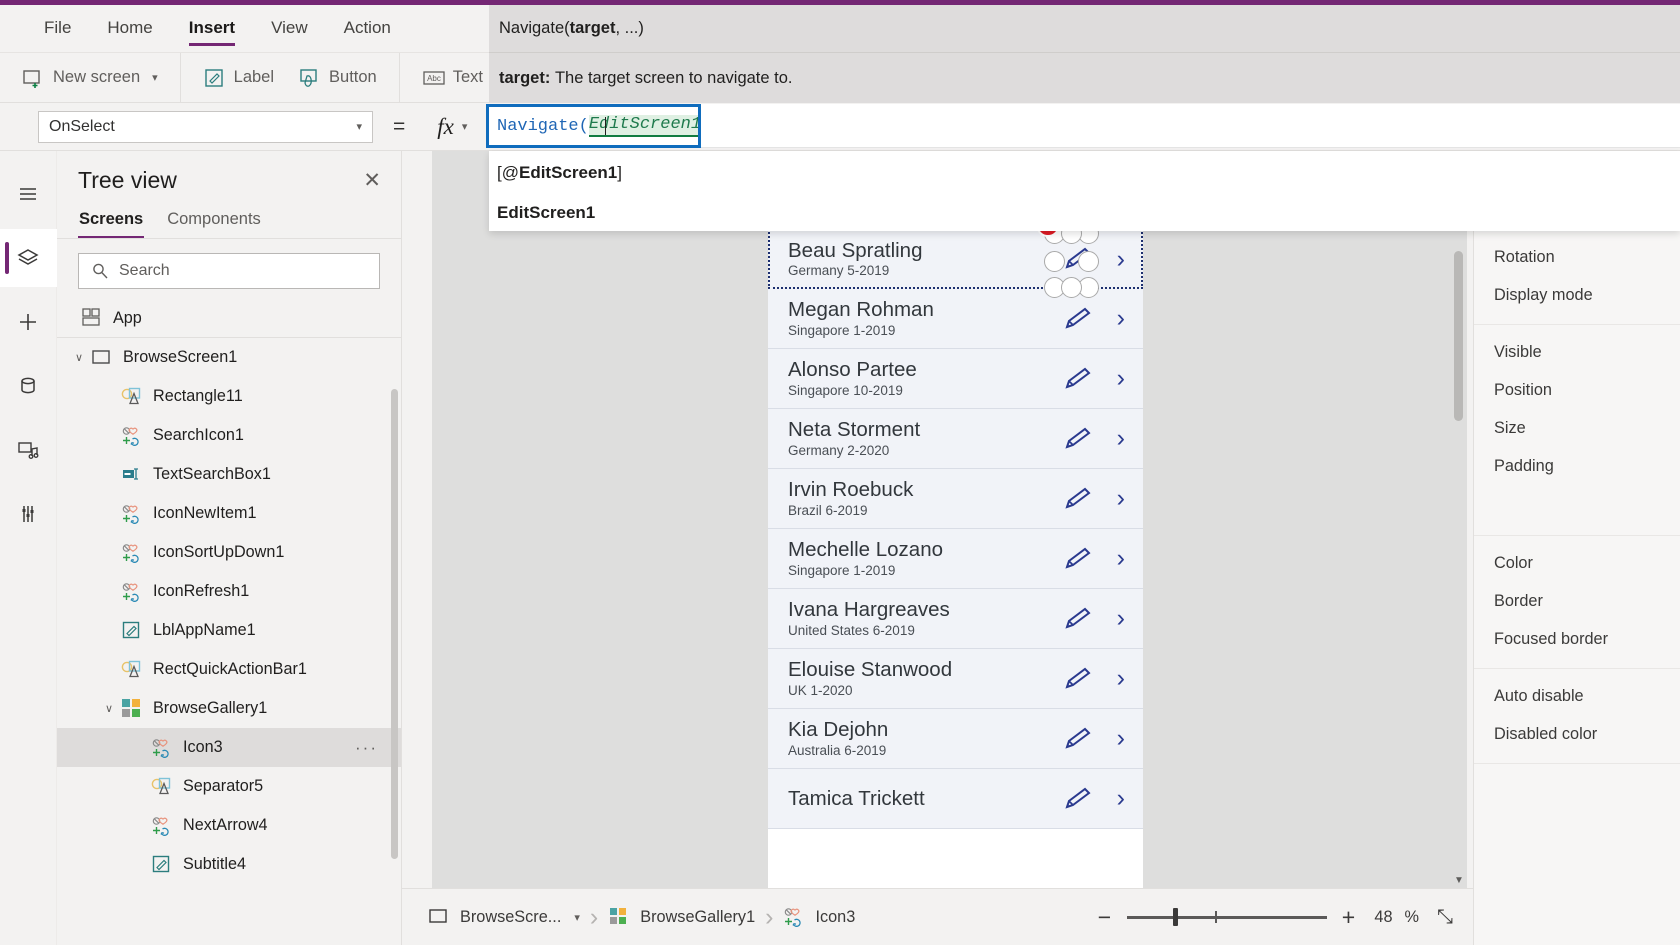 The image size is (1680, 945). Describe the element at coordinates (1084, 173) in the screenshot. I see `suggestion-item-scoped: [@ EditScreen1]` at that location.